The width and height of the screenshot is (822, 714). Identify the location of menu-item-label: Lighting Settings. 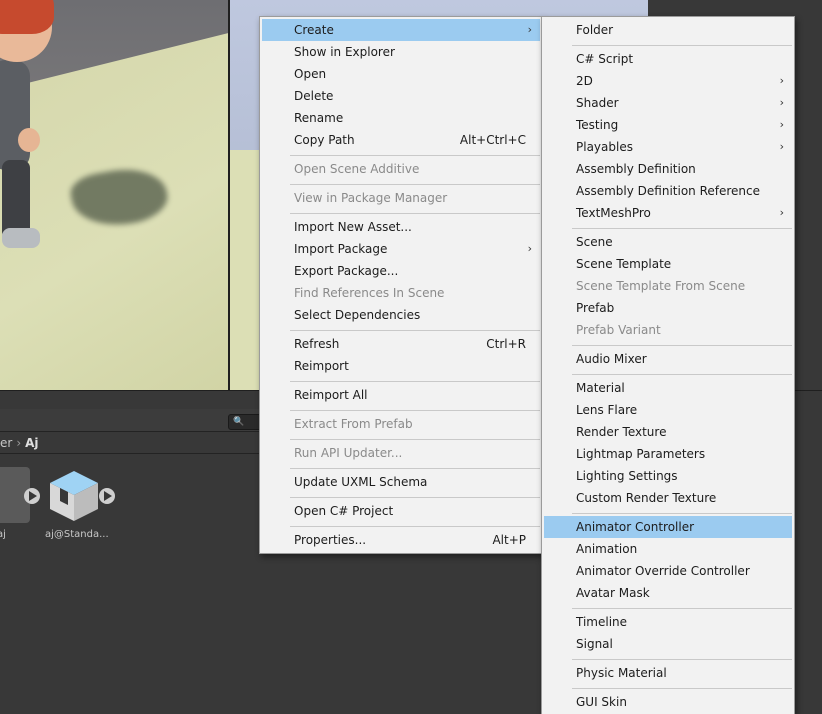
(627, 476).